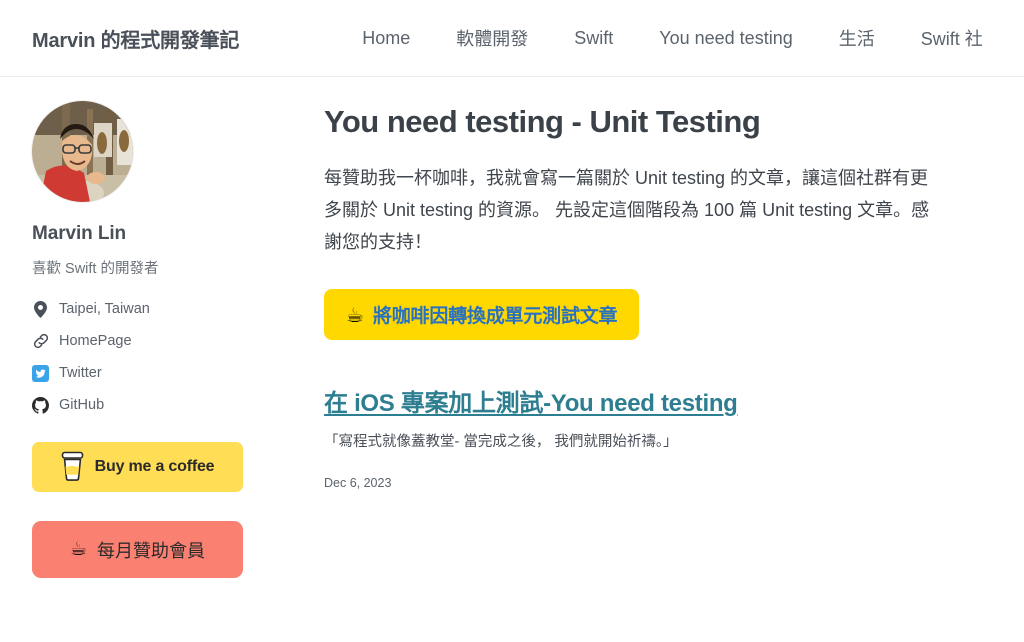  Describe the element at coordinates (40, 405) in the screenshot. I see `github-icon` at that location.